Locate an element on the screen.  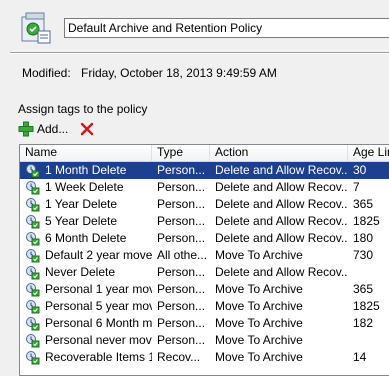
grid-header: Name Type Action Age Lir is located at coordinates (204, 153).